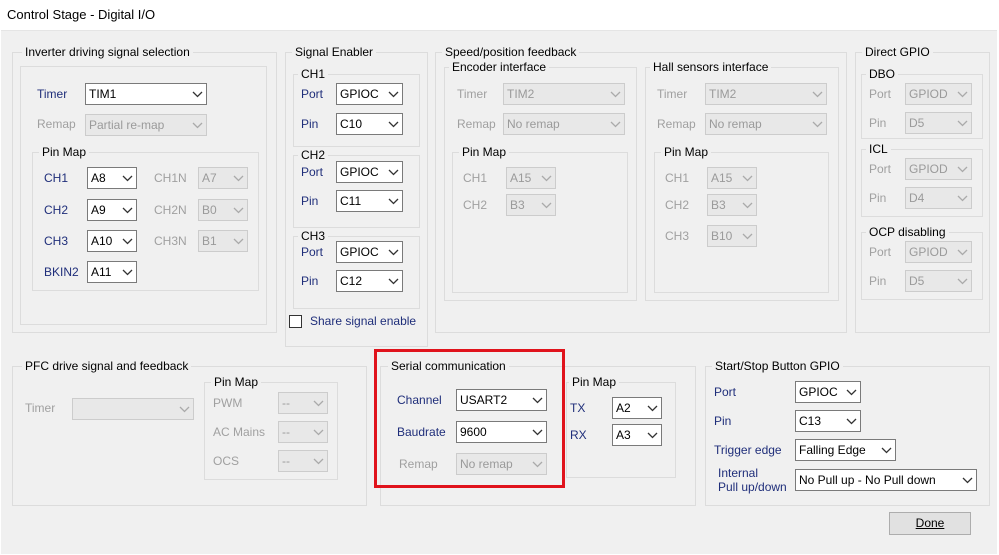 The width and height of the screenshot is (999, 555). I want to click on ocp-port-value: GPIOD, so click(928, 252).